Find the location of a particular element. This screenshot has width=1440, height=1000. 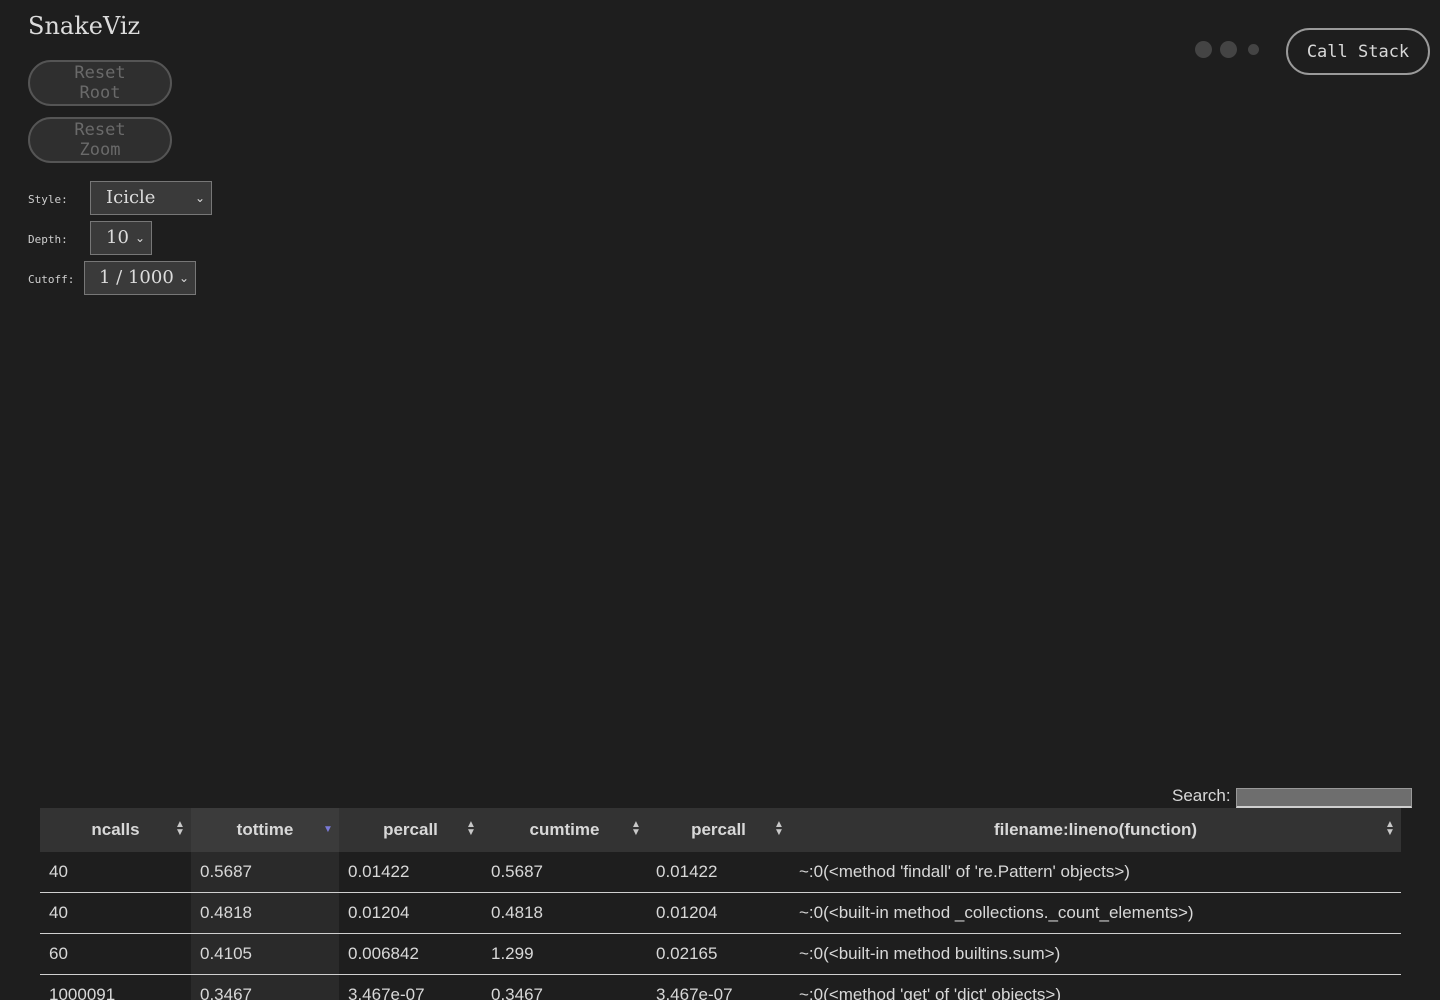

cutoff-select-value: 1 / 1000 is located at coordinates (136, 277).